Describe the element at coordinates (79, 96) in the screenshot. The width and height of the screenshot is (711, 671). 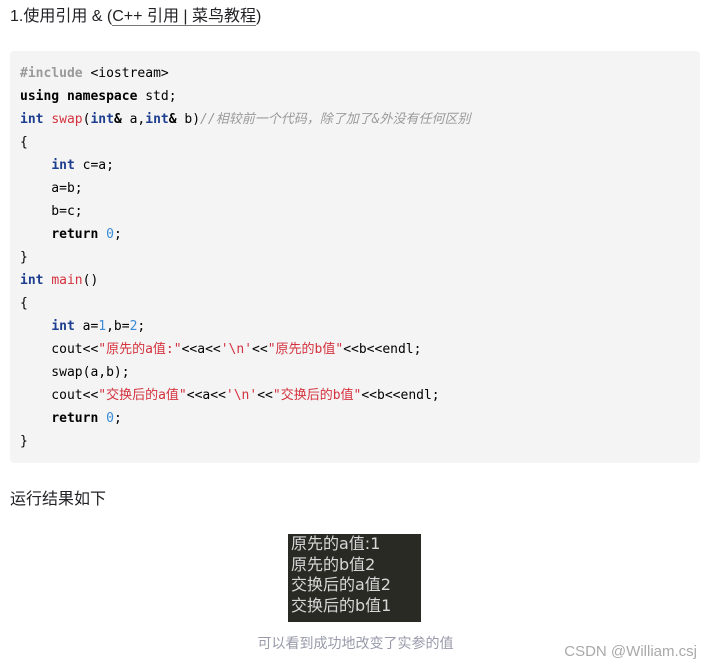
I see `code-token: using namespace` at that location.